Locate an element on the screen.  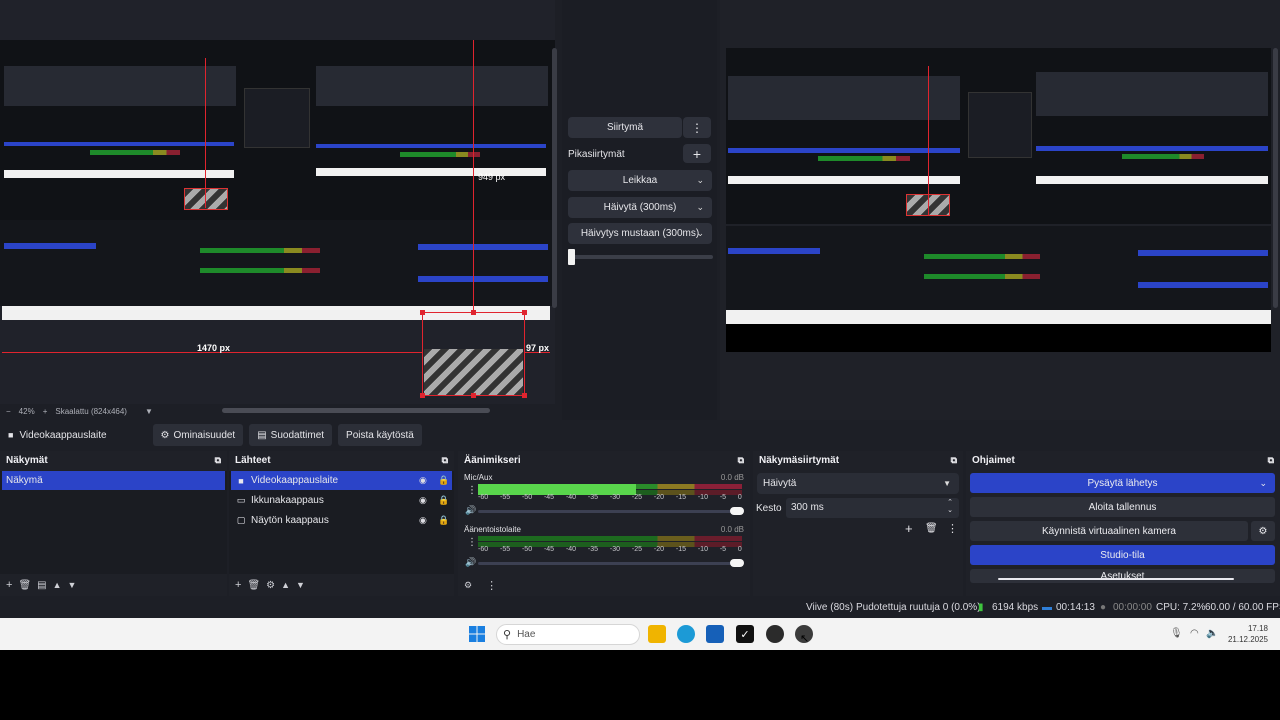
virtual-camera-settings-icon: ⚙ is located at coordinates (1263, 531).